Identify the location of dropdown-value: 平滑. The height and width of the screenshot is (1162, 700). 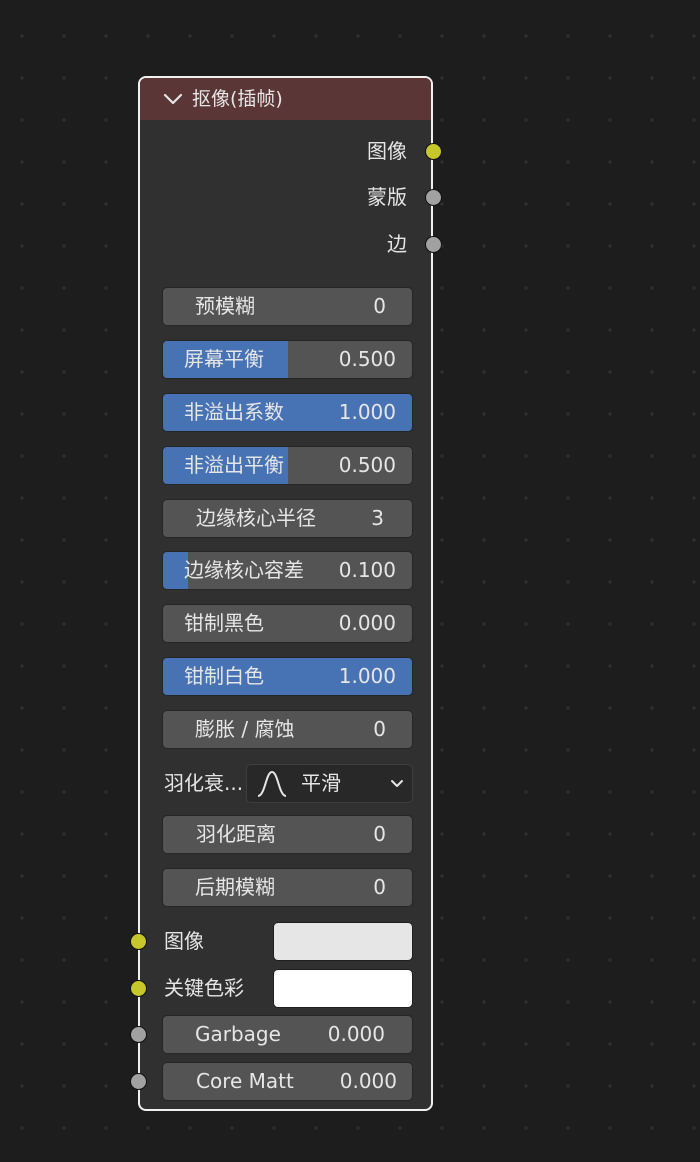
(321, 783).